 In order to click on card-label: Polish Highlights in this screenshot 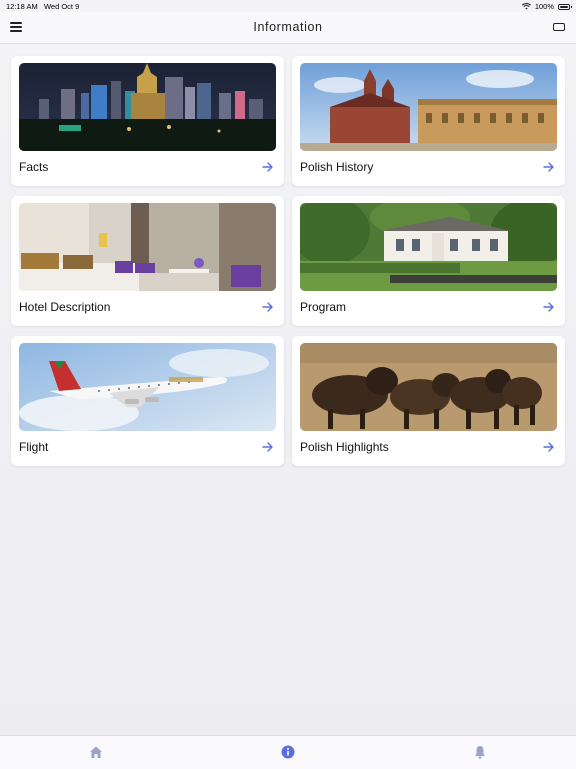, I will do `click(344, 447)`.